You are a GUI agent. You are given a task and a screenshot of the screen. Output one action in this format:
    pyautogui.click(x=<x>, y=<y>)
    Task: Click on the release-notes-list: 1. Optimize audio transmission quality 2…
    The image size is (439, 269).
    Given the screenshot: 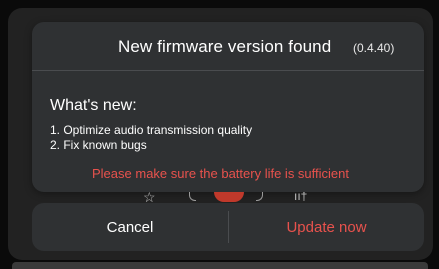 What is the action you would take?
    pyautogui.click(x=151, y=138)
    